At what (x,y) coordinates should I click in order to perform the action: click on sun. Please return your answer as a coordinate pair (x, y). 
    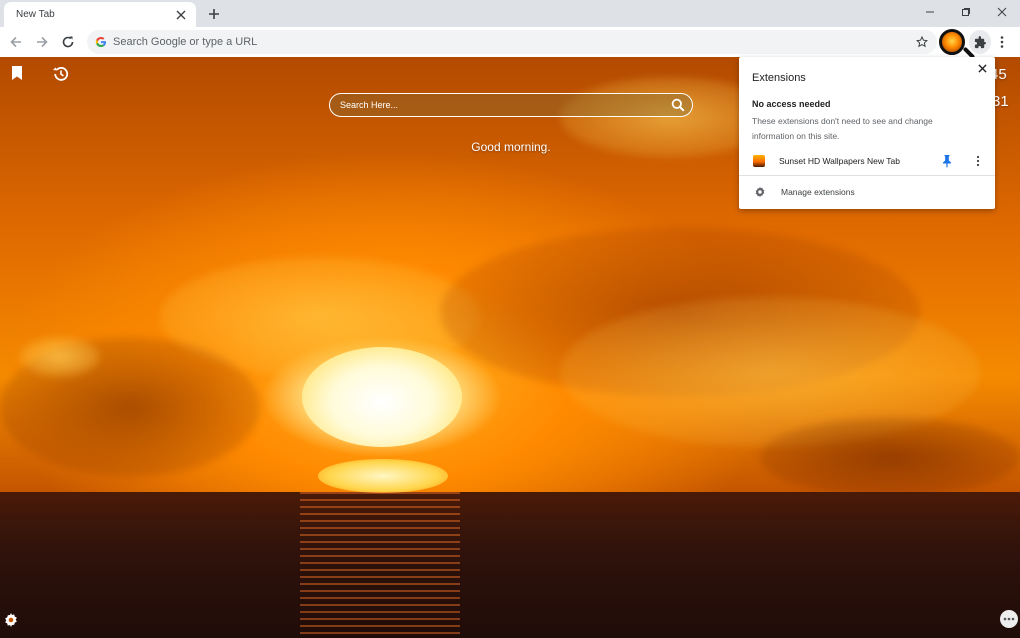
    Looking at the image, I should click on (382, 397).